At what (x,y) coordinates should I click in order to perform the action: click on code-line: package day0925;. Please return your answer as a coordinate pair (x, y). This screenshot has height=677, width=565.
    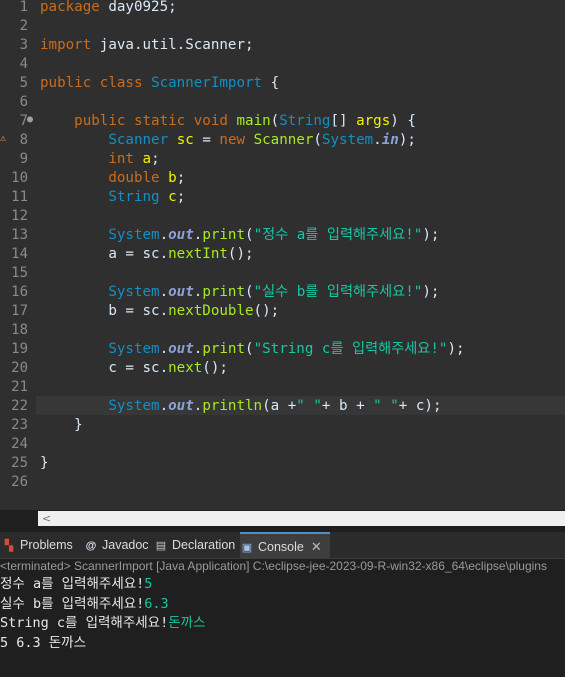
    Looking at the image, I should click on (108, 8).